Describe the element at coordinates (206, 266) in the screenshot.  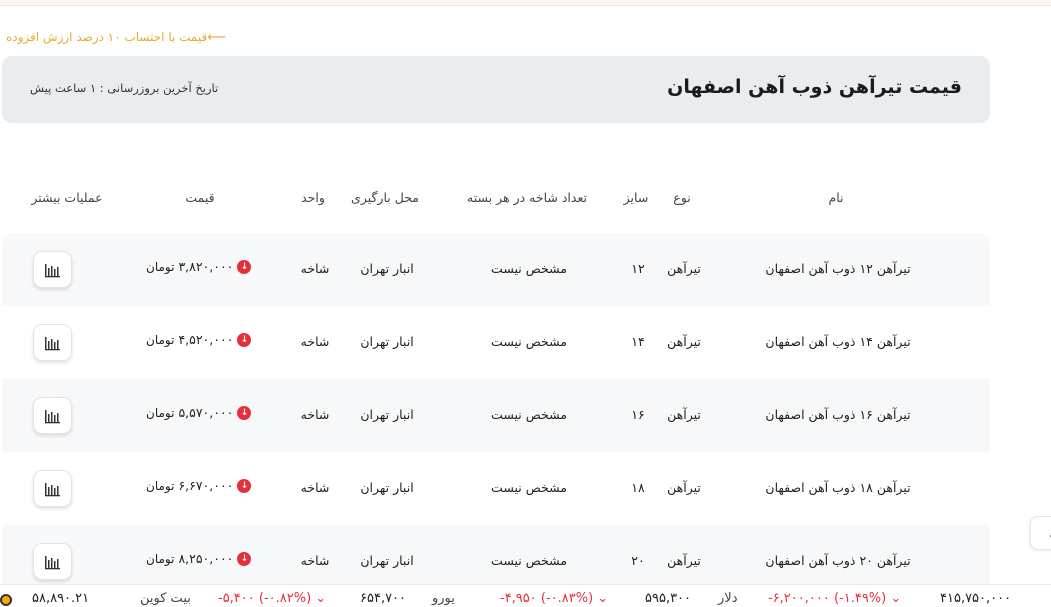
I see `price-value: ۳,۸۲۰,۰۰۰` at that location.